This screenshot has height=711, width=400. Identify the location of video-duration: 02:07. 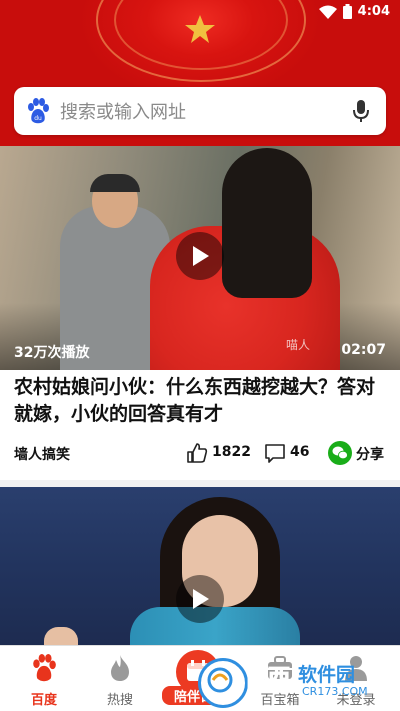
(363, 350).